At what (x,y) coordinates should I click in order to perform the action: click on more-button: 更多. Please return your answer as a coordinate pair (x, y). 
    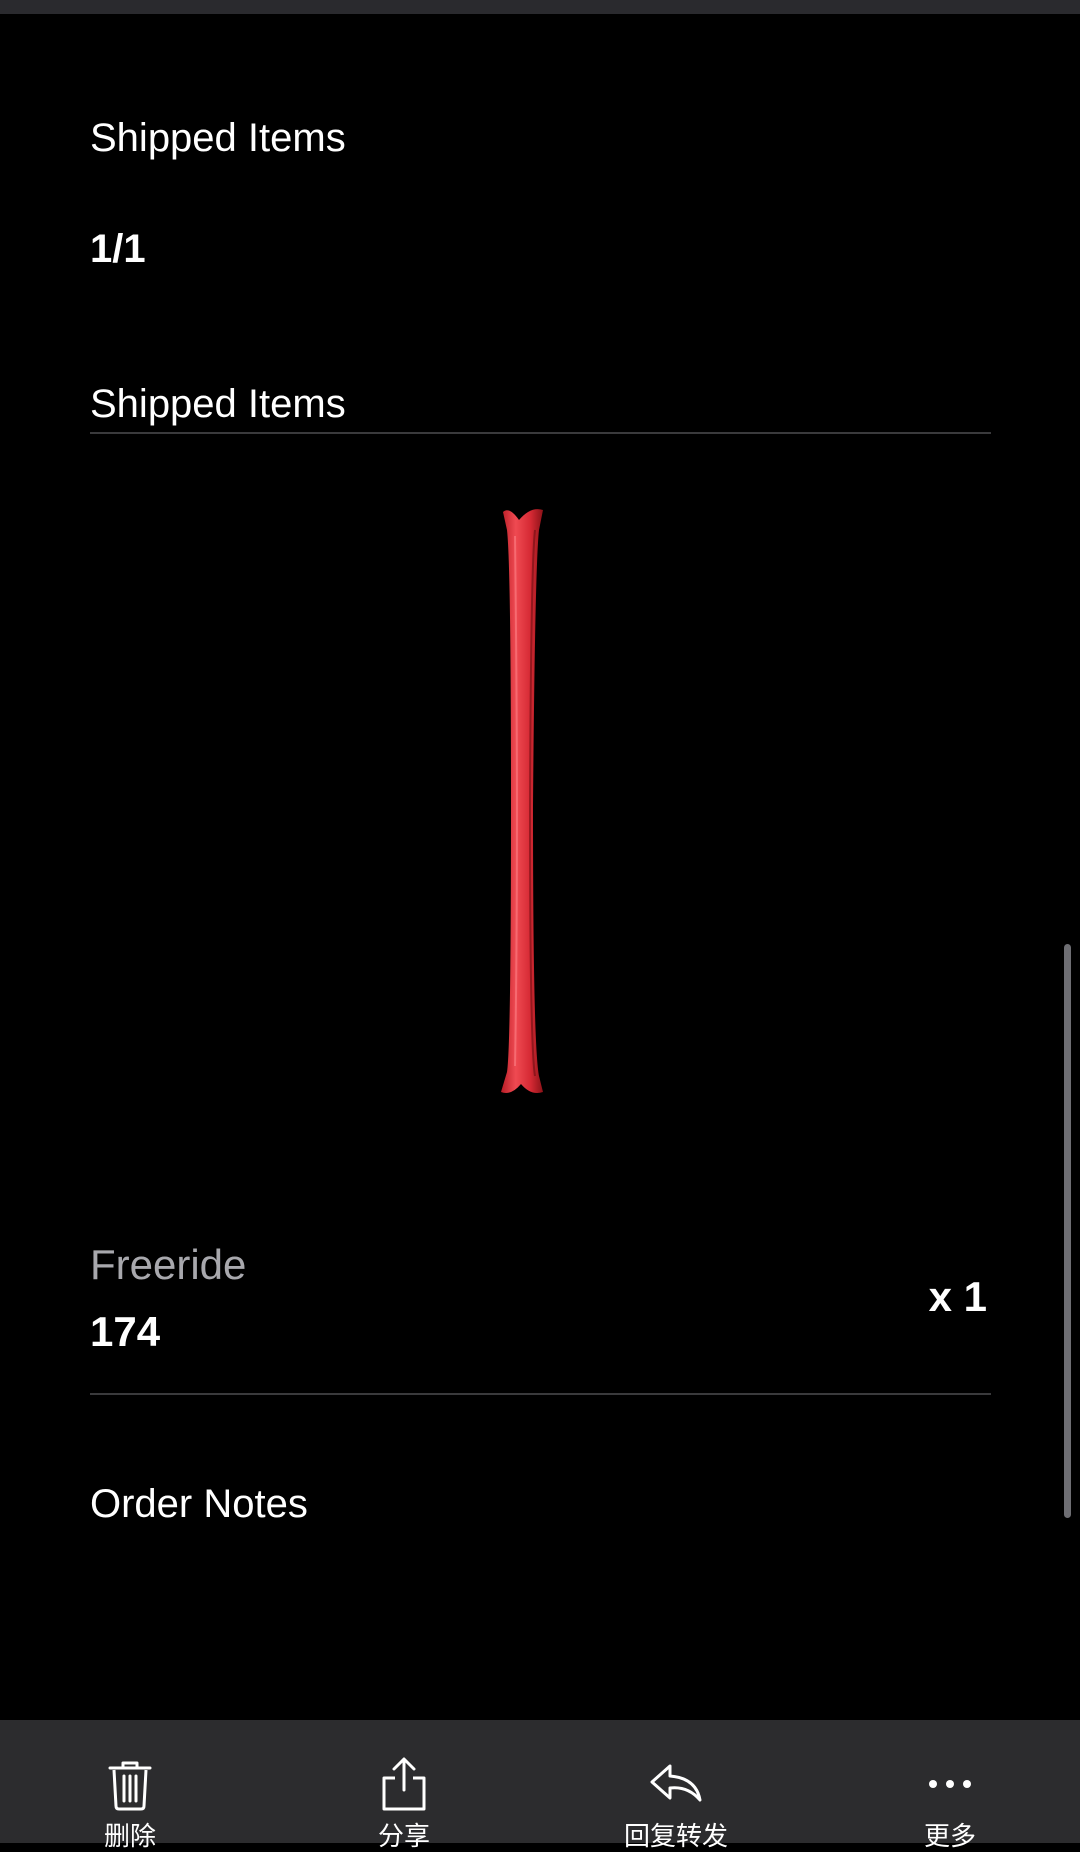
    Looking at the image, I should click on (950, 1785).